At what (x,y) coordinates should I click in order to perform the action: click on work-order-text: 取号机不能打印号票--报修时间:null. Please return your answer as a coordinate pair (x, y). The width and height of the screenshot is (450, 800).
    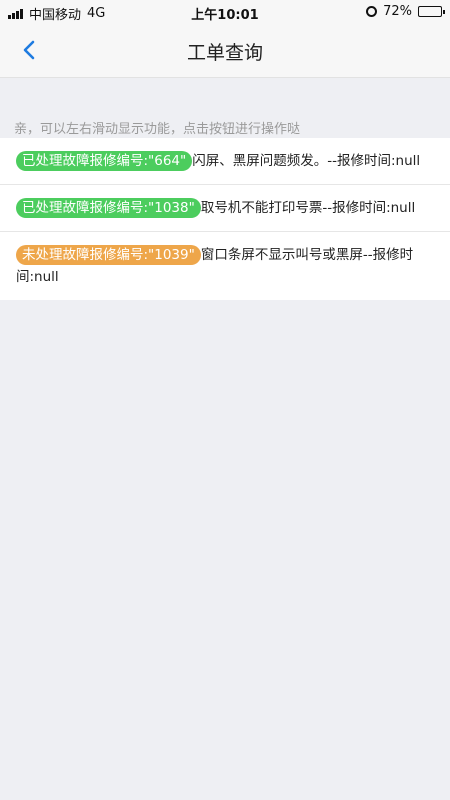
    Looking at the image, I should click on (308, 208).